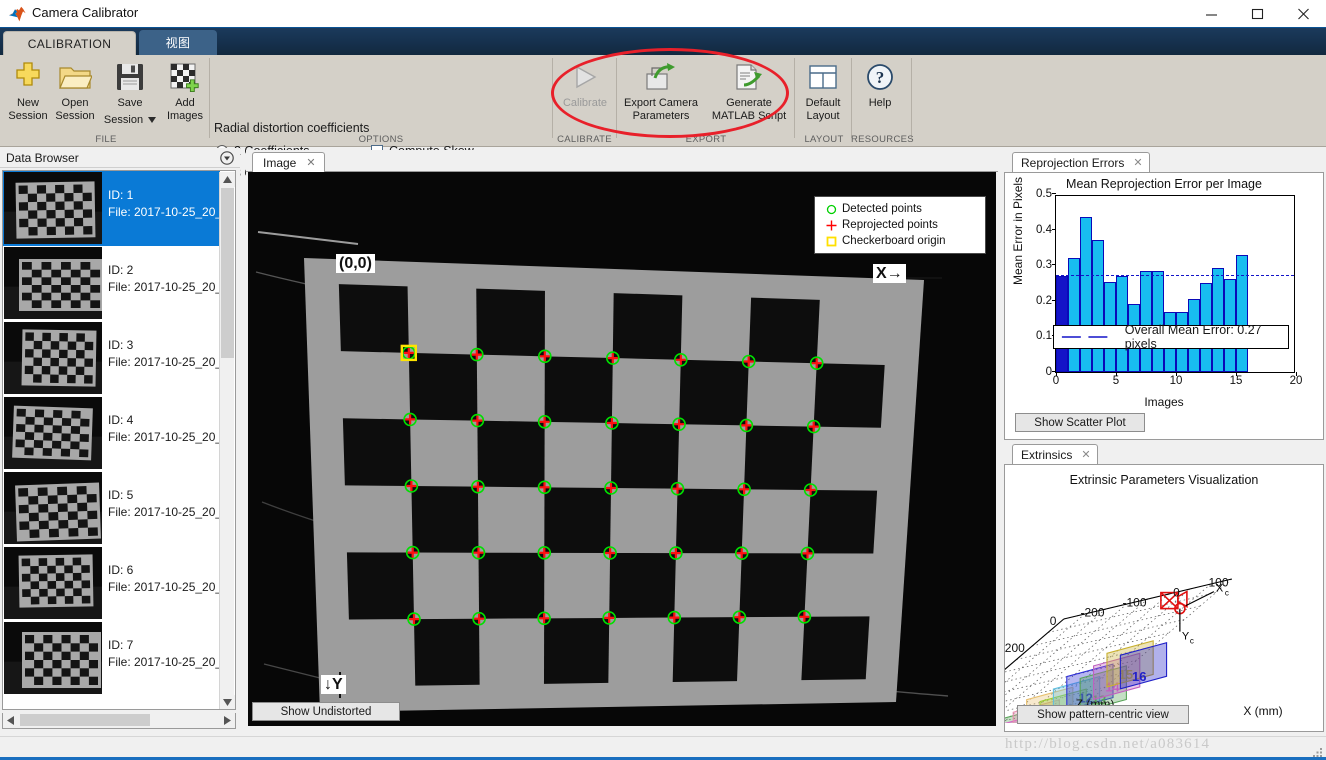 The image size is (1326, 760). What do you see at coordinates (1055, 454) in the screenshot?
I see `tab-extrinsics: Extrinsics ✕` at bounding box center [1055, 454].